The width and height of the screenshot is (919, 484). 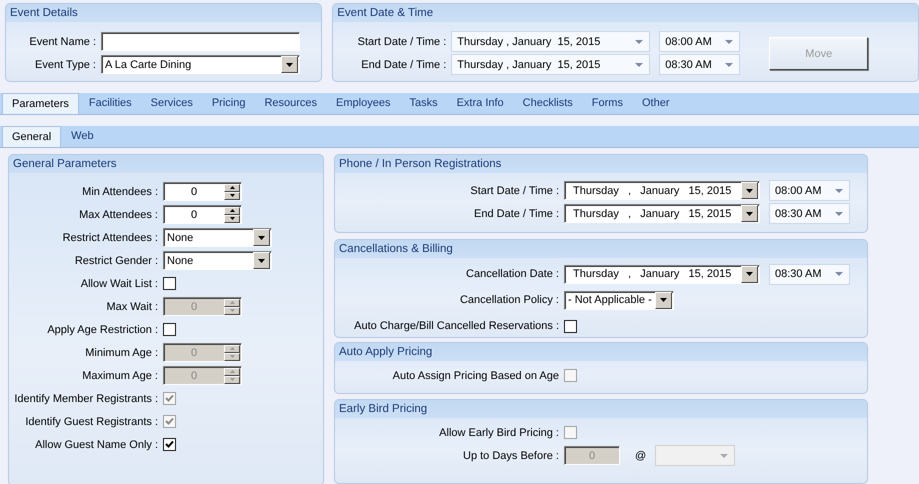 I want to click on tab: Parameters, so click(x=40, y=103).